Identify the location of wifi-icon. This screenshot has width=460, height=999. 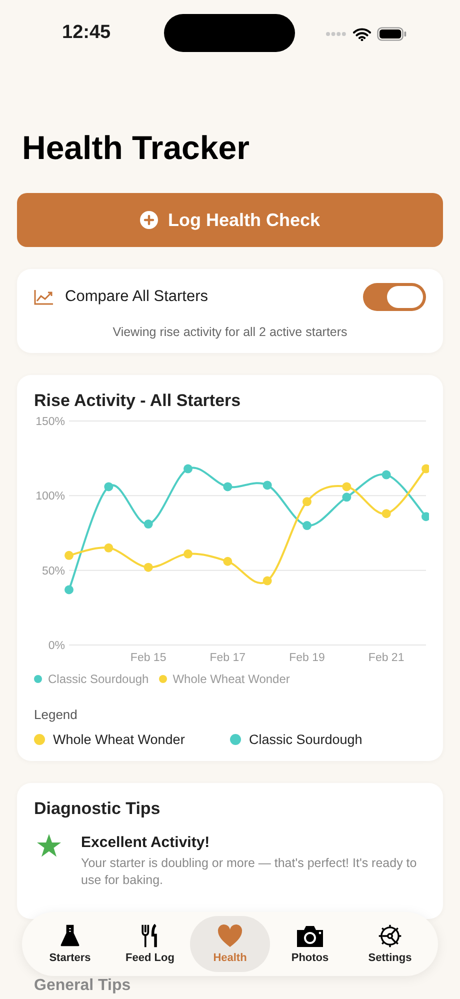
(362, 34).